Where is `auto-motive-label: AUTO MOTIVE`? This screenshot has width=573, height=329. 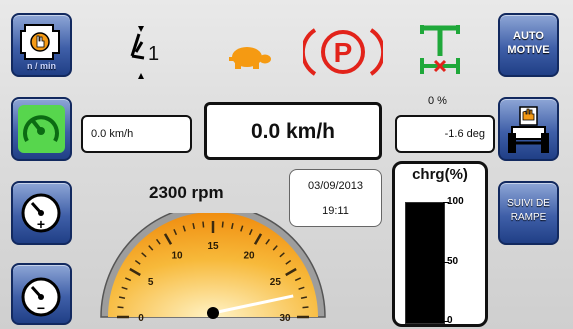 auto-motive-label: AUTO MOTIVE is located at coordinates (528, 43).